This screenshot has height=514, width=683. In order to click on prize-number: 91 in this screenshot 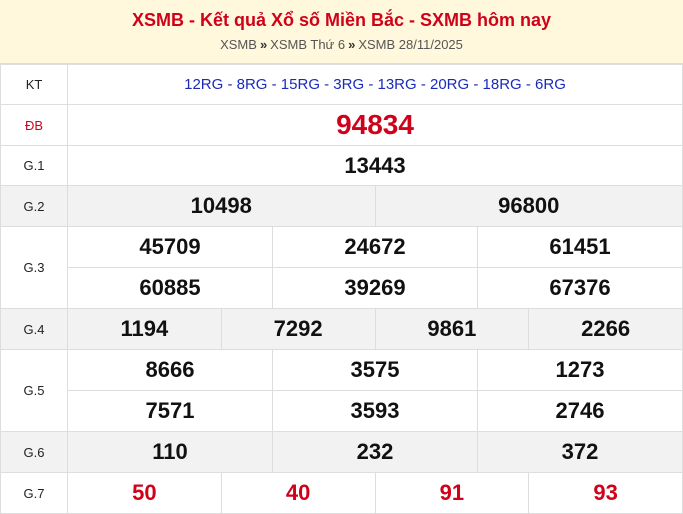, I will do `click(452, 493)`.